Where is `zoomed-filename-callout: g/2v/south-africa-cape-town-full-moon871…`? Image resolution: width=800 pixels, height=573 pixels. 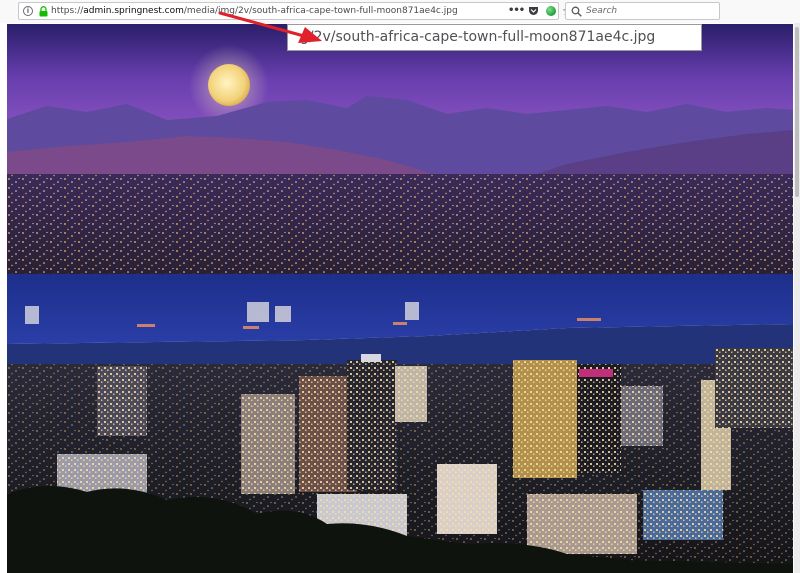 zoomed-filename-callout: g/2v/south-africa-cape-town-full-moon871… is located at coordinates (494, 37).